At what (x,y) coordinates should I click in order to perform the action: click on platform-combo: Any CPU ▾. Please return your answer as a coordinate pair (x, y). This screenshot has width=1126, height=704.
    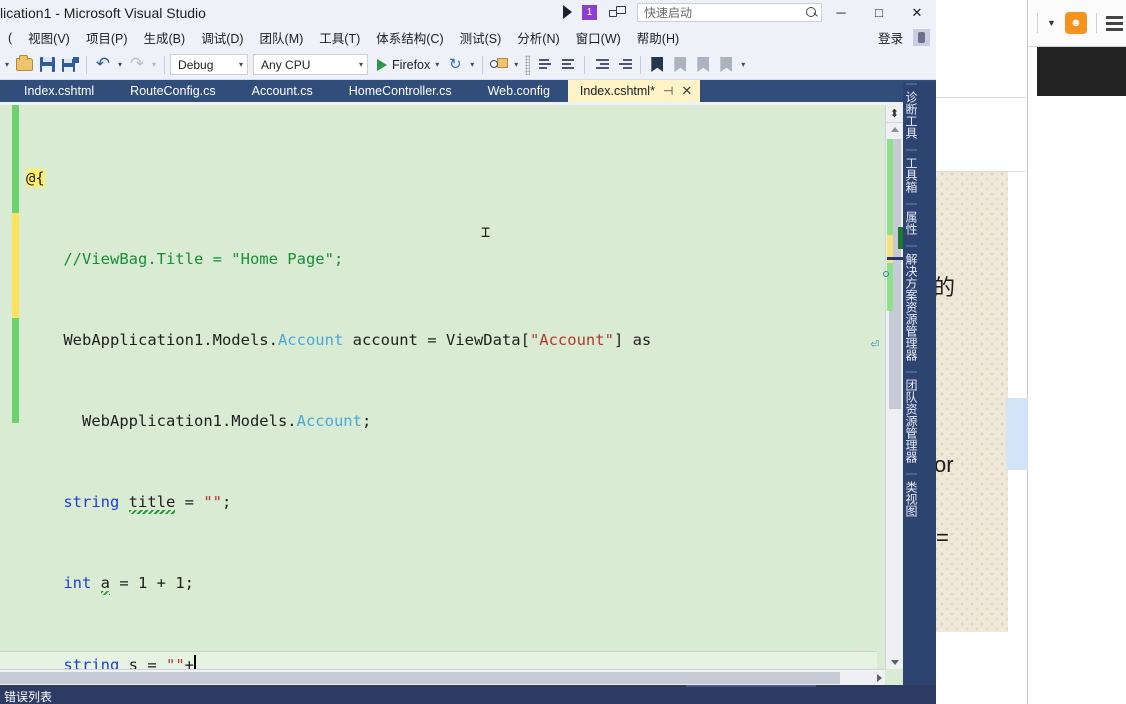
    Looking at the image, I should click on (311, 64).